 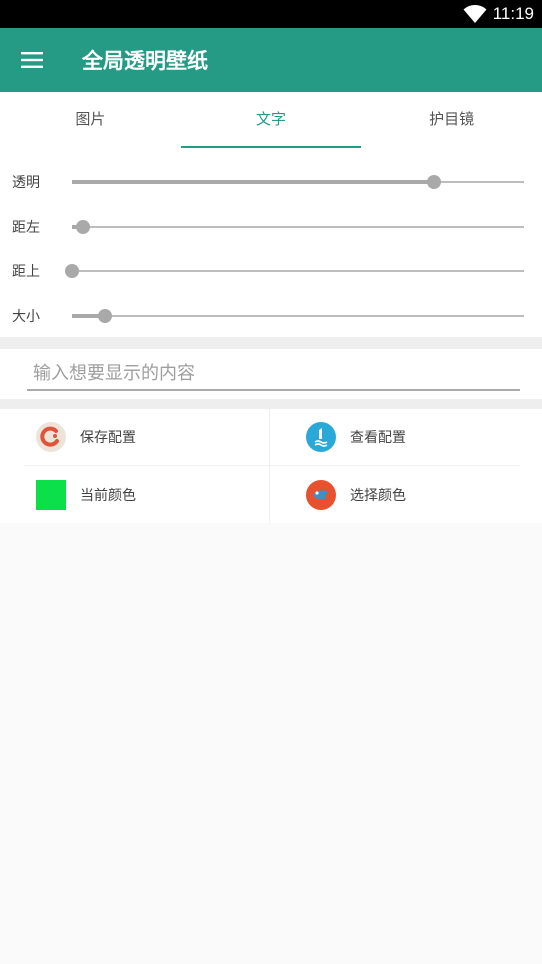 I want to click on page-title: 全局透明壁纸, so click(x=145, y=61).